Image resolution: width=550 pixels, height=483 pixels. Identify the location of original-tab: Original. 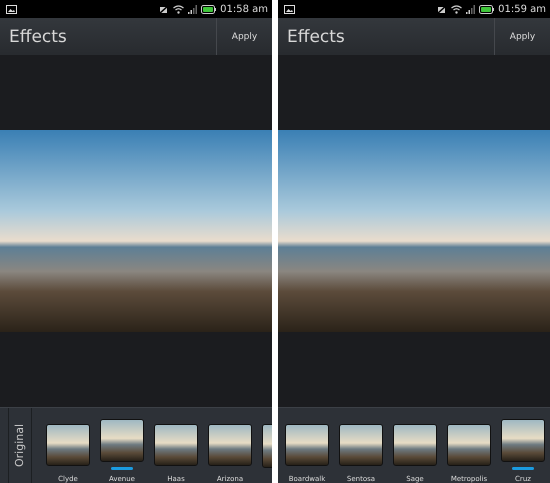
(20, 446).